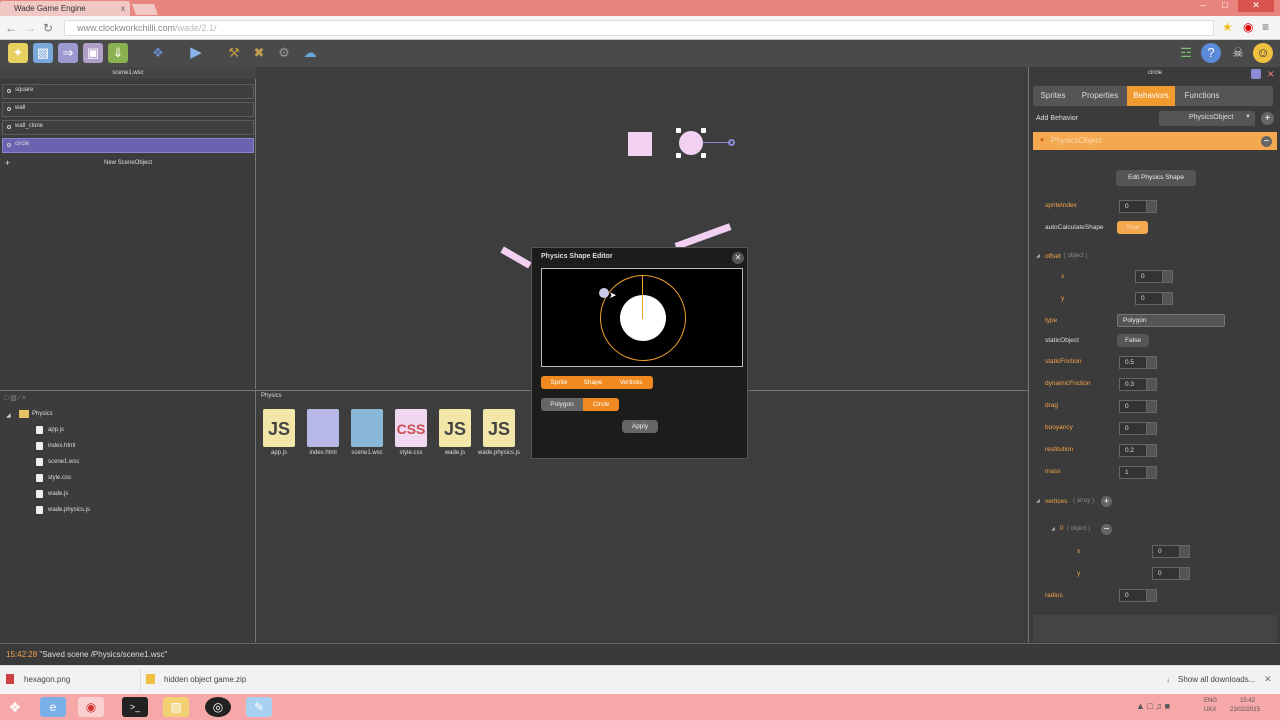  Describe the element at coordinates (1225, 6) in the screenshot. I see `maximize-button: □` at that location.